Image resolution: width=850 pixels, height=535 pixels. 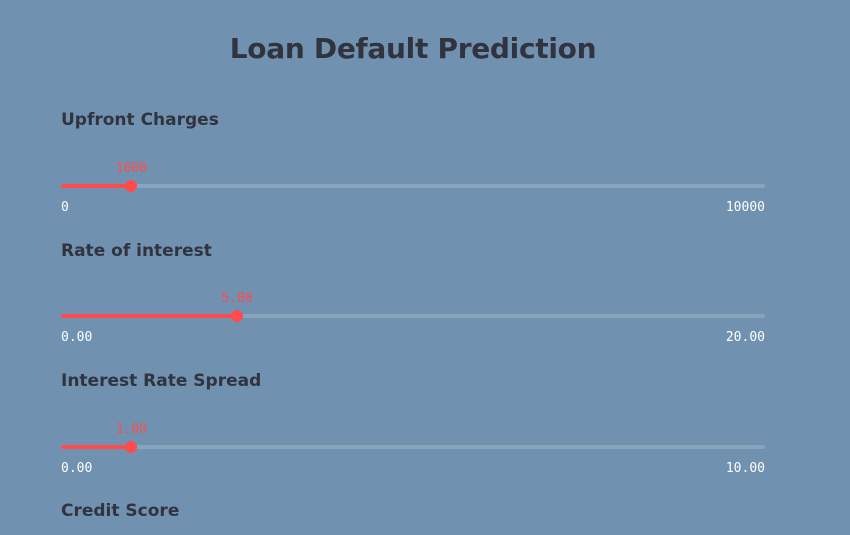 I want to click on slider-value: 5.00, so click(x=237, y=298).